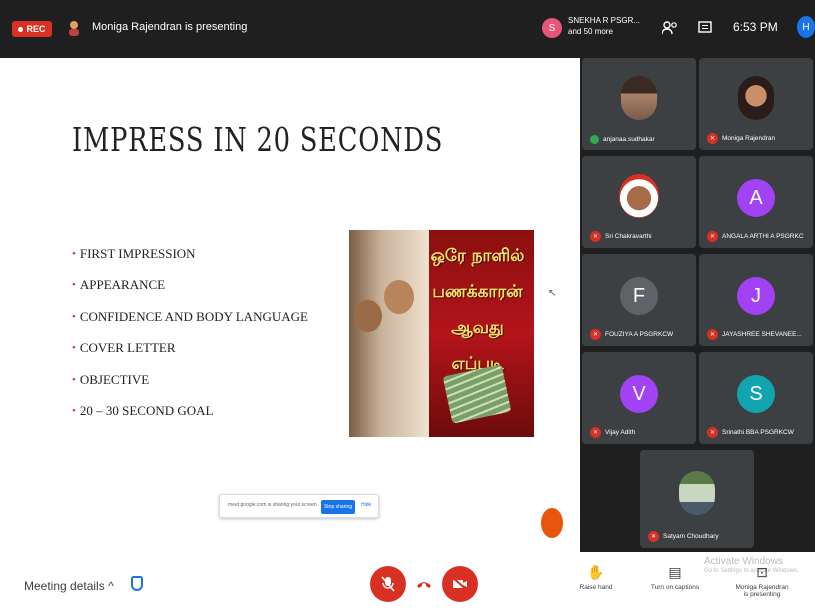 This screenshot has height=613, width=815. I want to click on record-dot-icon, so click(21, 29).